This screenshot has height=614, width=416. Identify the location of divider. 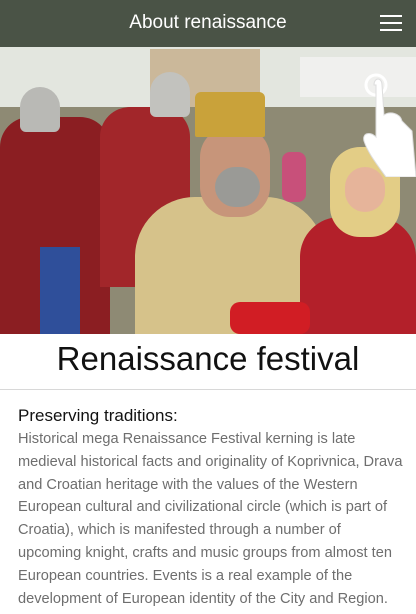
(208, 389).